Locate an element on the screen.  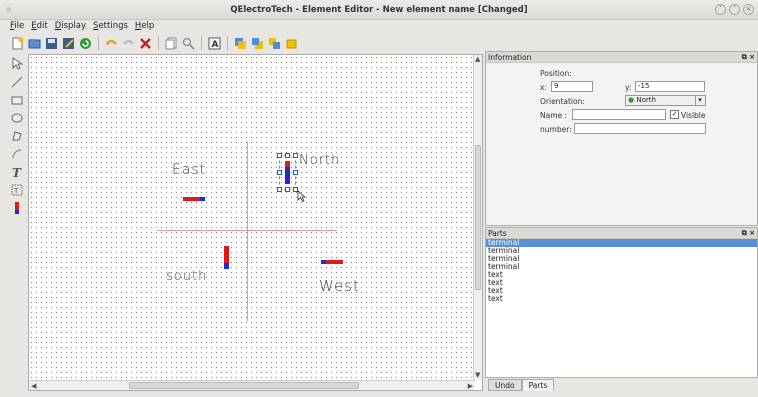
visible-checkbox: ✓ is located at coordinates (674, 114).